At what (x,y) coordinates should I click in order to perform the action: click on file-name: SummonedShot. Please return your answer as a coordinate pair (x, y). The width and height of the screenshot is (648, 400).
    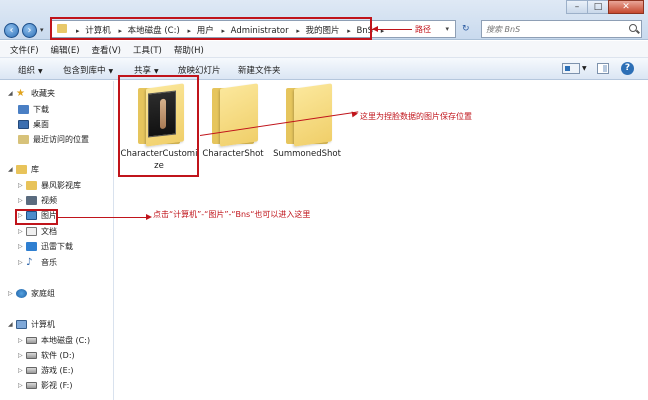
    Looking at the image, I should click on (307, 154).